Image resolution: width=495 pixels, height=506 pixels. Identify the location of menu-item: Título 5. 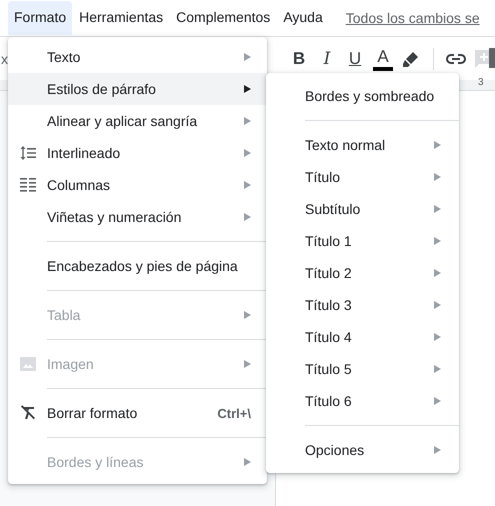
(362, 369).